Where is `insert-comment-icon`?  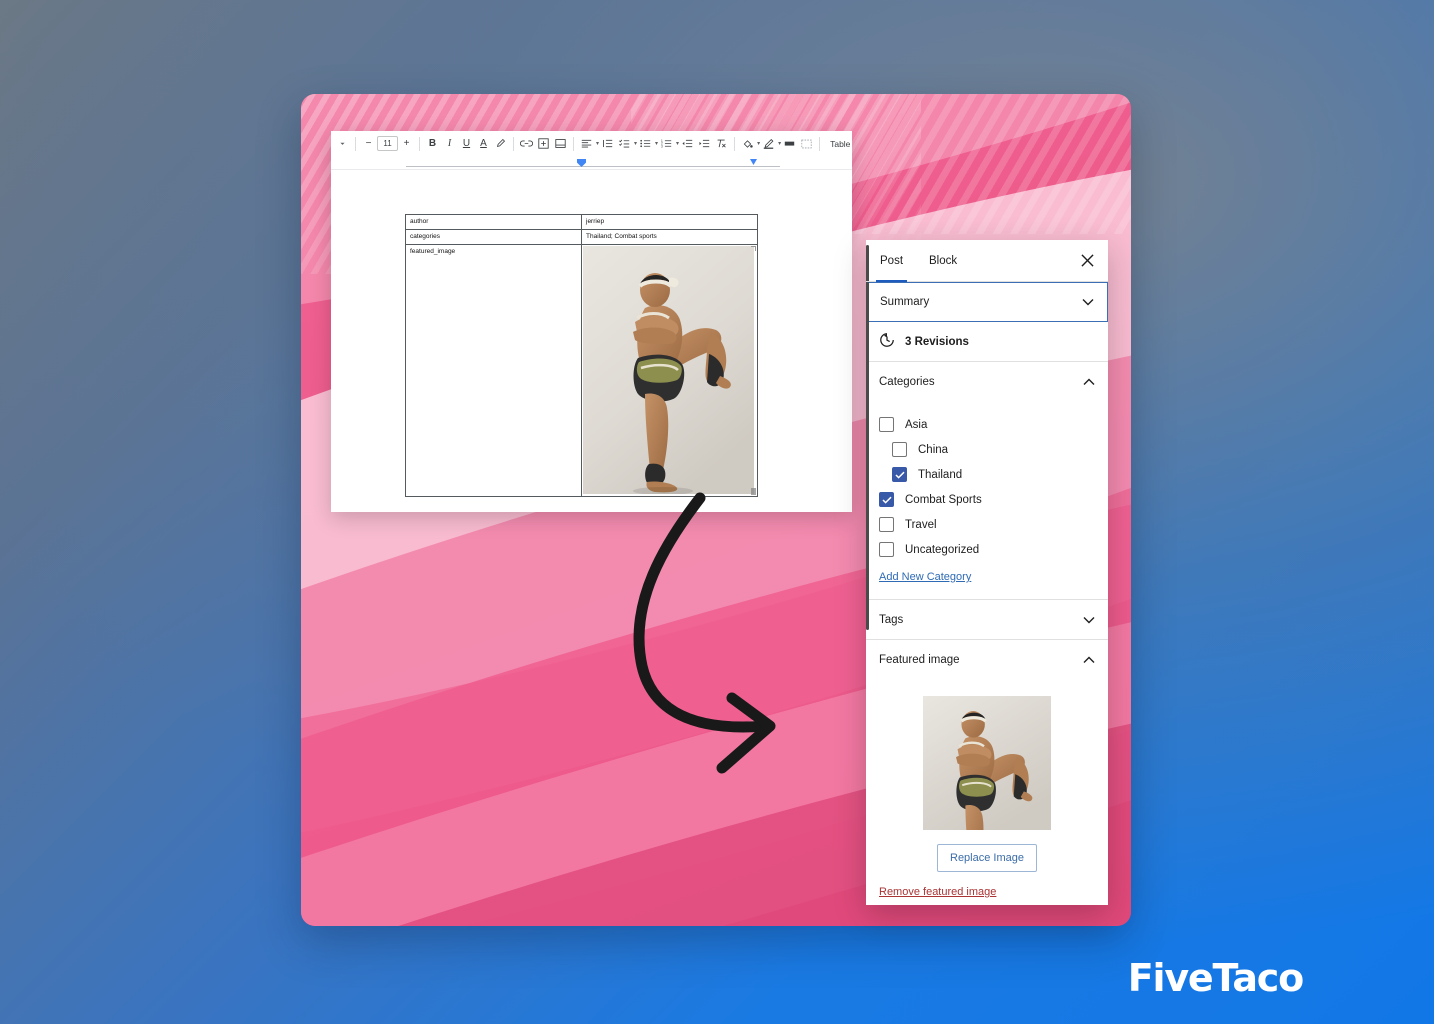
insert-comment-icon is located at coordinates (560, 144).